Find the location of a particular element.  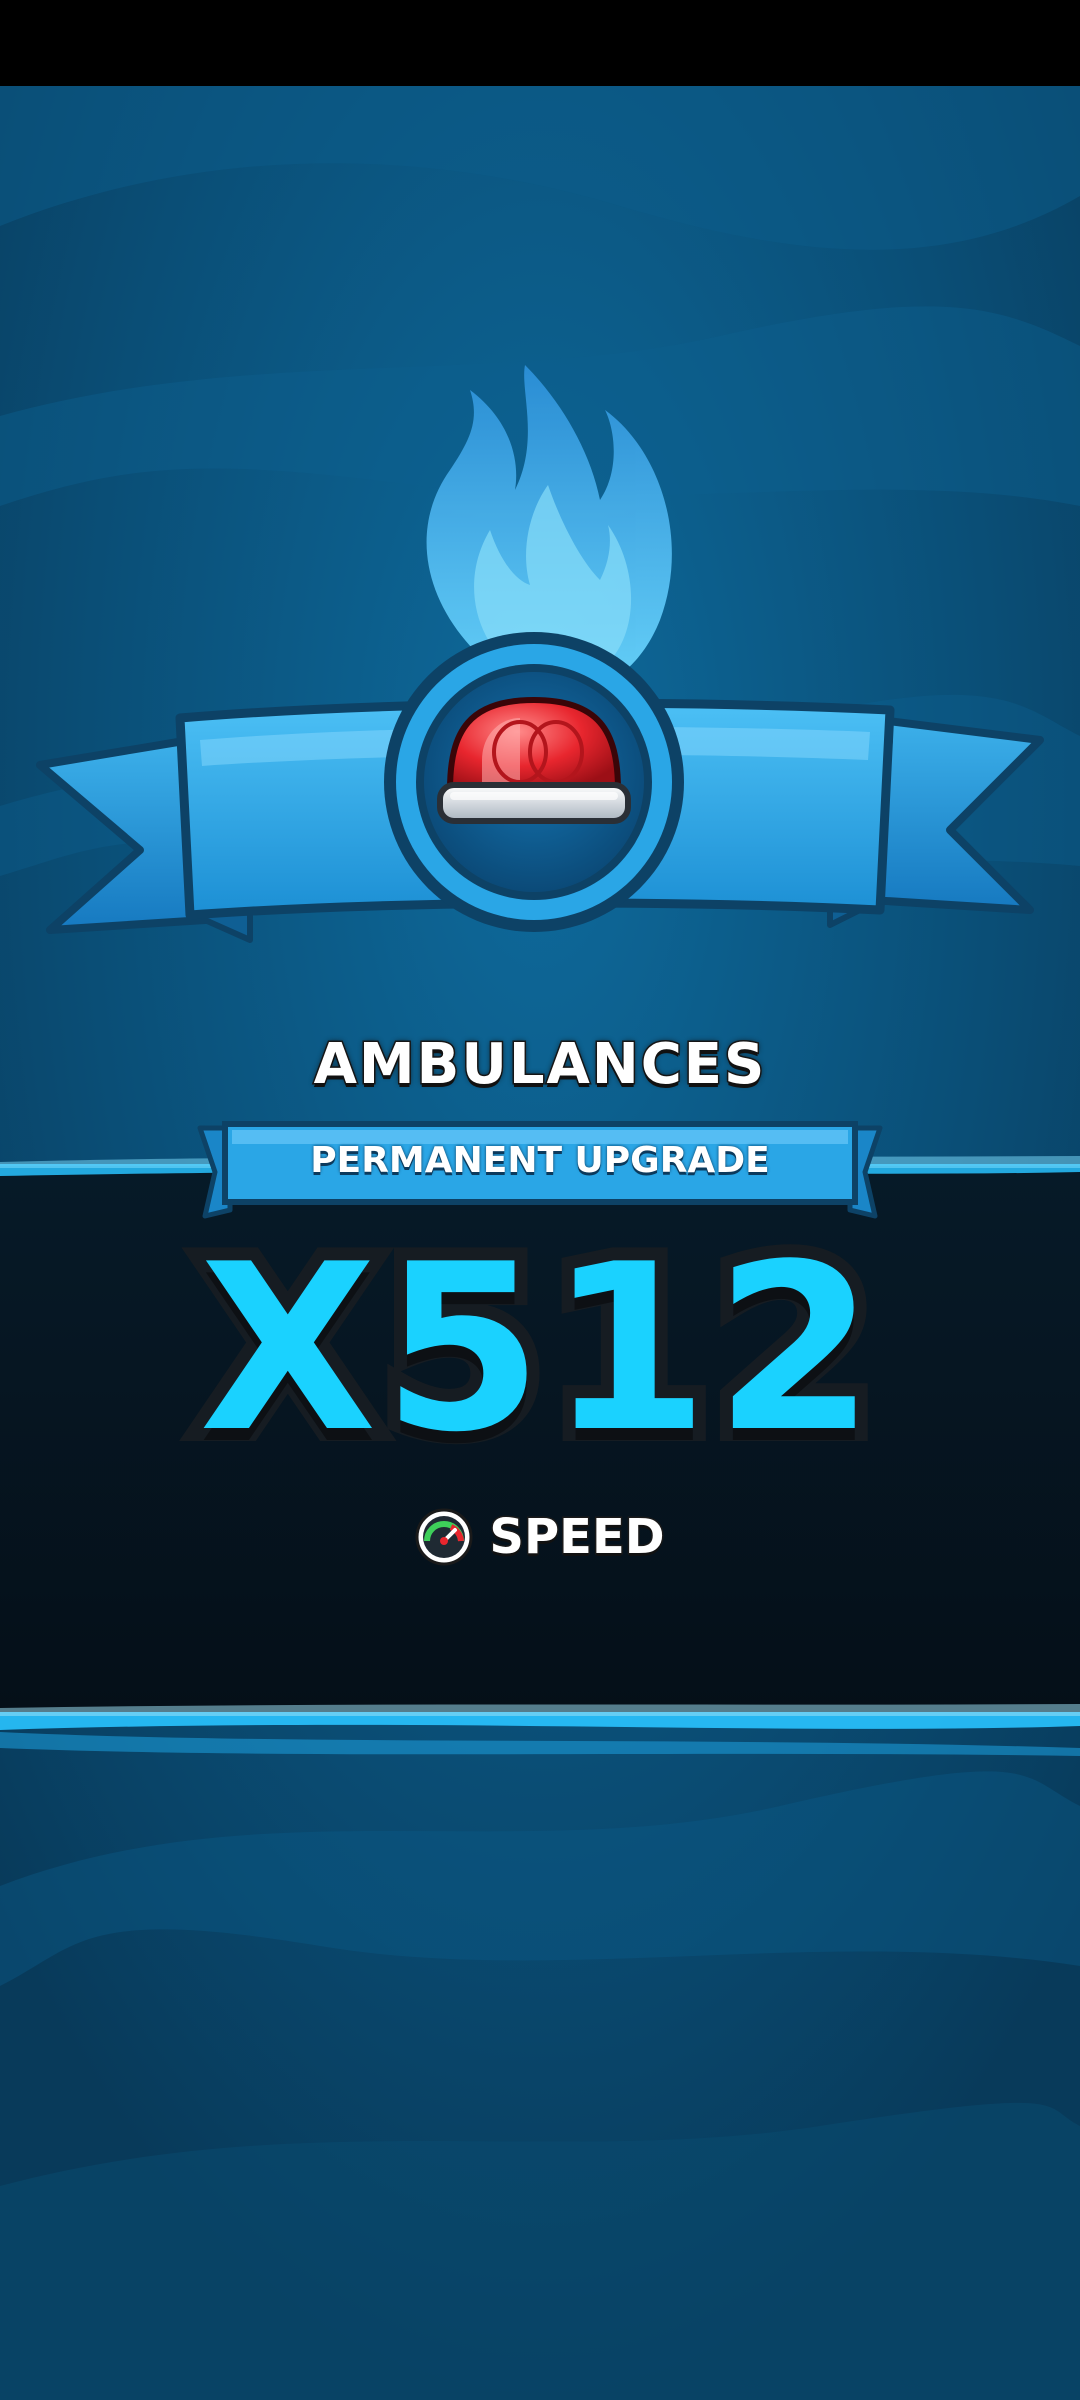

stat-label: SPEED is located at coordinates (577, 1537).